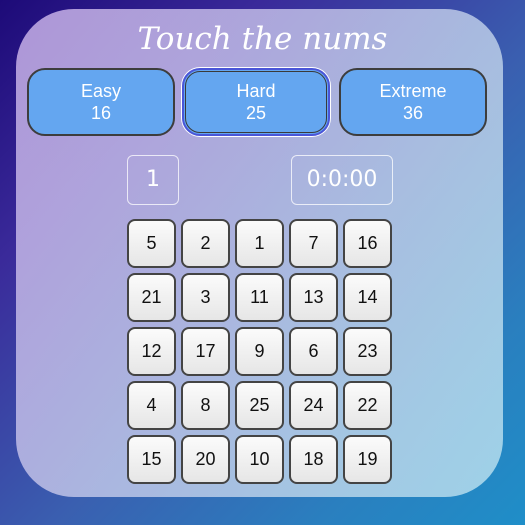 The height and width of the screenshot is (525, 525). What do you see at coordinates (256, 102) in the screenshot?
I see `mode-hard-button: Hard 25` at bounding box center [256, 102].